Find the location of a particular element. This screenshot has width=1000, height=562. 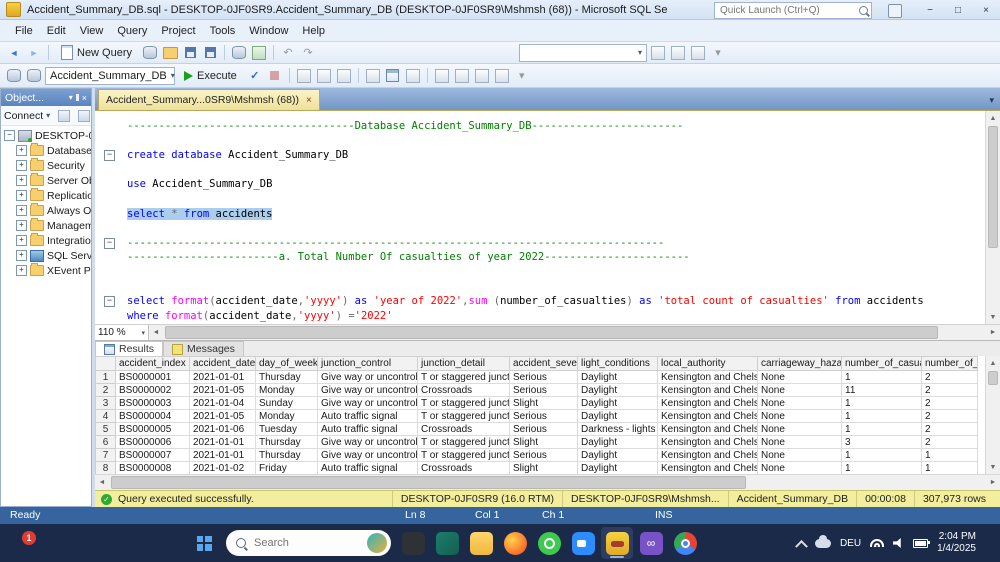

tree-node-always-on-high-availability: + Always On High Availability is located at coordinates (46, 210).